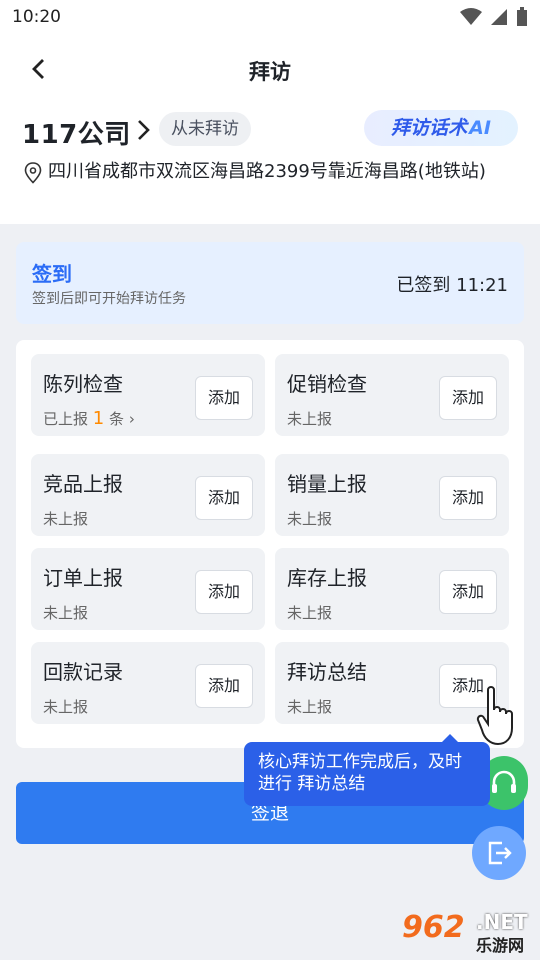  Describe the element at coordinates (392, 395) in the screenshot. I see `task-card-promotion-check: 促销检查 未上报 添加` at that location.